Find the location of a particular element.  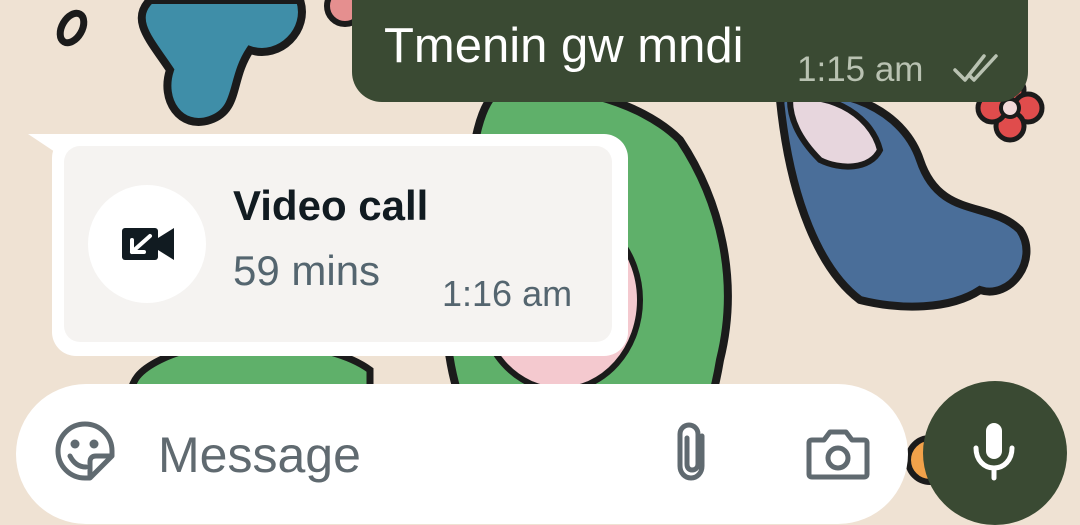

message-input is located at coordinates (388, 455).